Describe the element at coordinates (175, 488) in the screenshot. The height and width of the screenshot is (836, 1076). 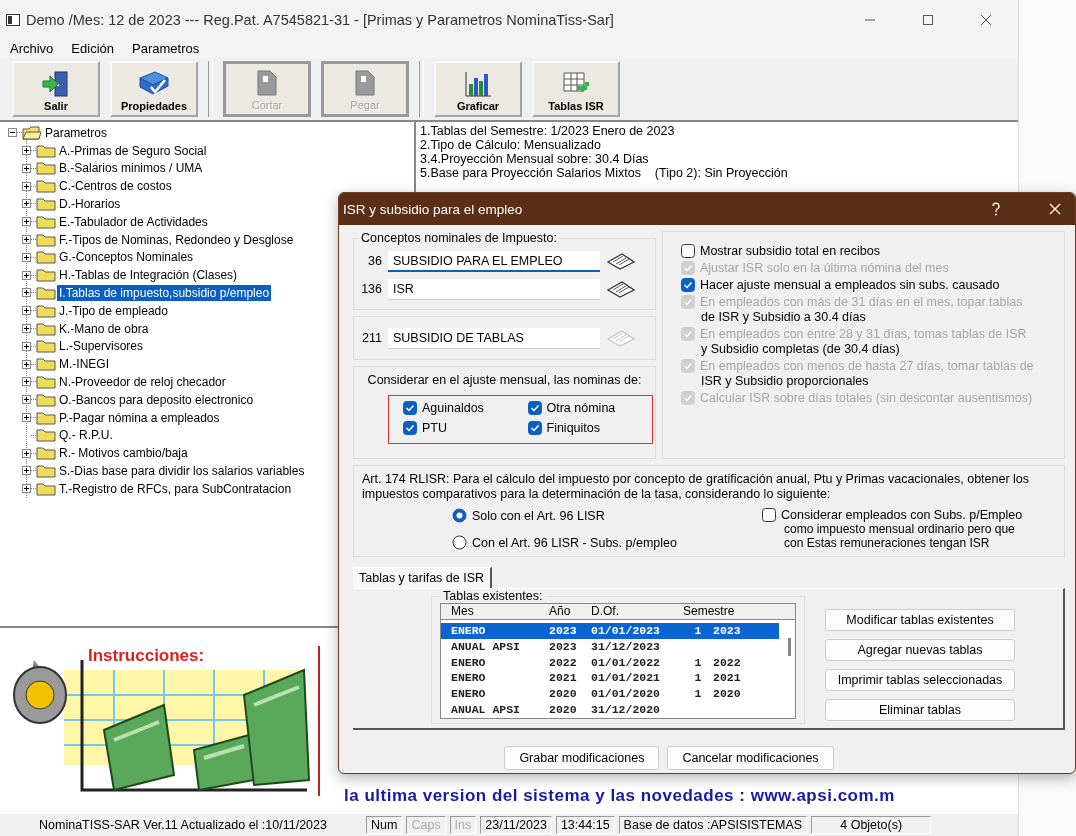
I see `tree-item: T.-Registro de RFCs, para SubContratacion` at that location.